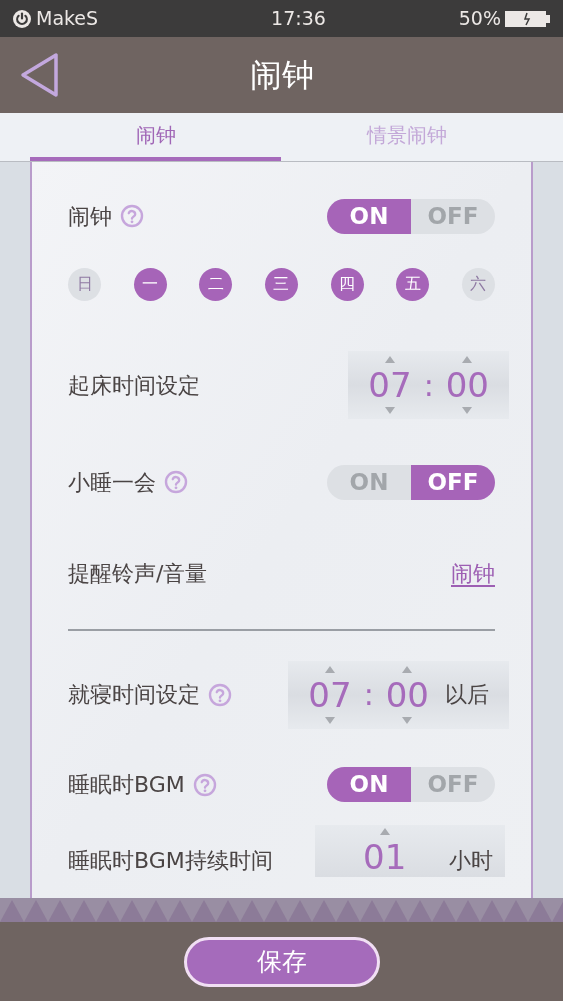  I want to click on off-option: OFF, so click(453, 482).